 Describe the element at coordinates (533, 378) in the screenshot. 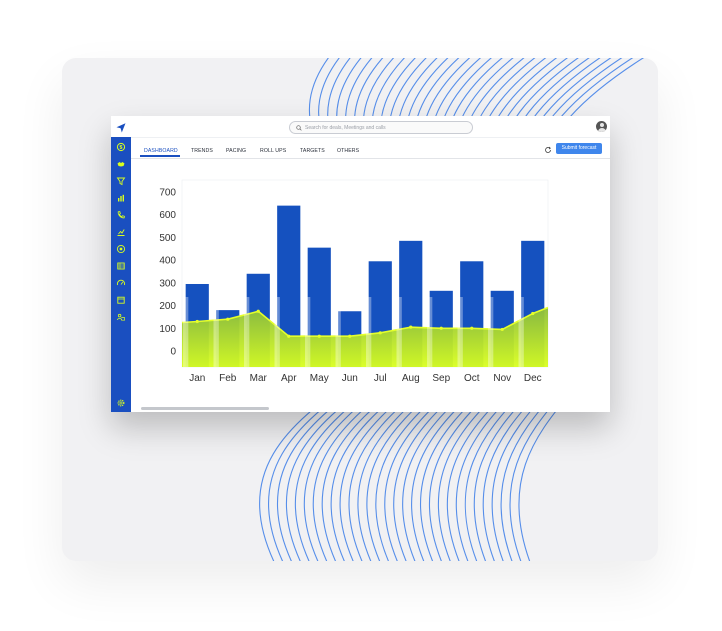

I see `x-tick-label: Dec` at that location.